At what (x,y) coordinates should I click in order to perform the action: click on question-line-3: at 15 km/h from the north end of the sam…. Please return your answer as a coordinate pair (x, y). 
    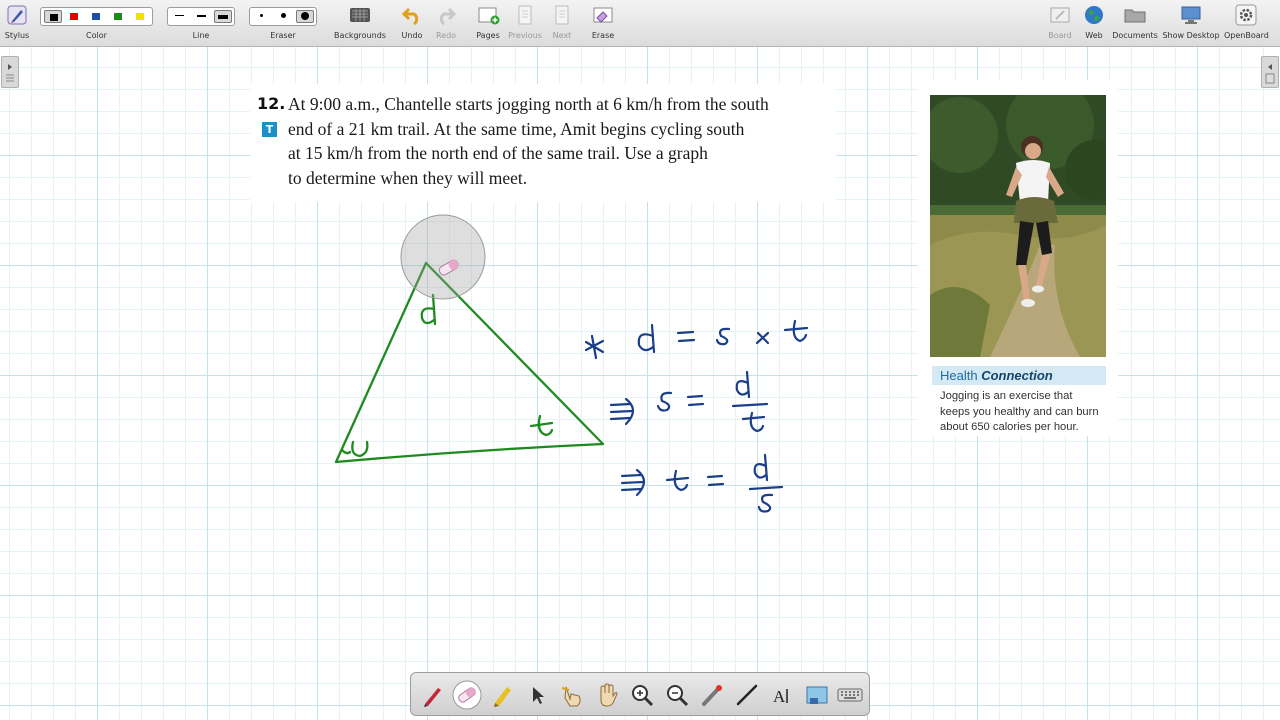
    Looking at the image, I should click on (498, 153).